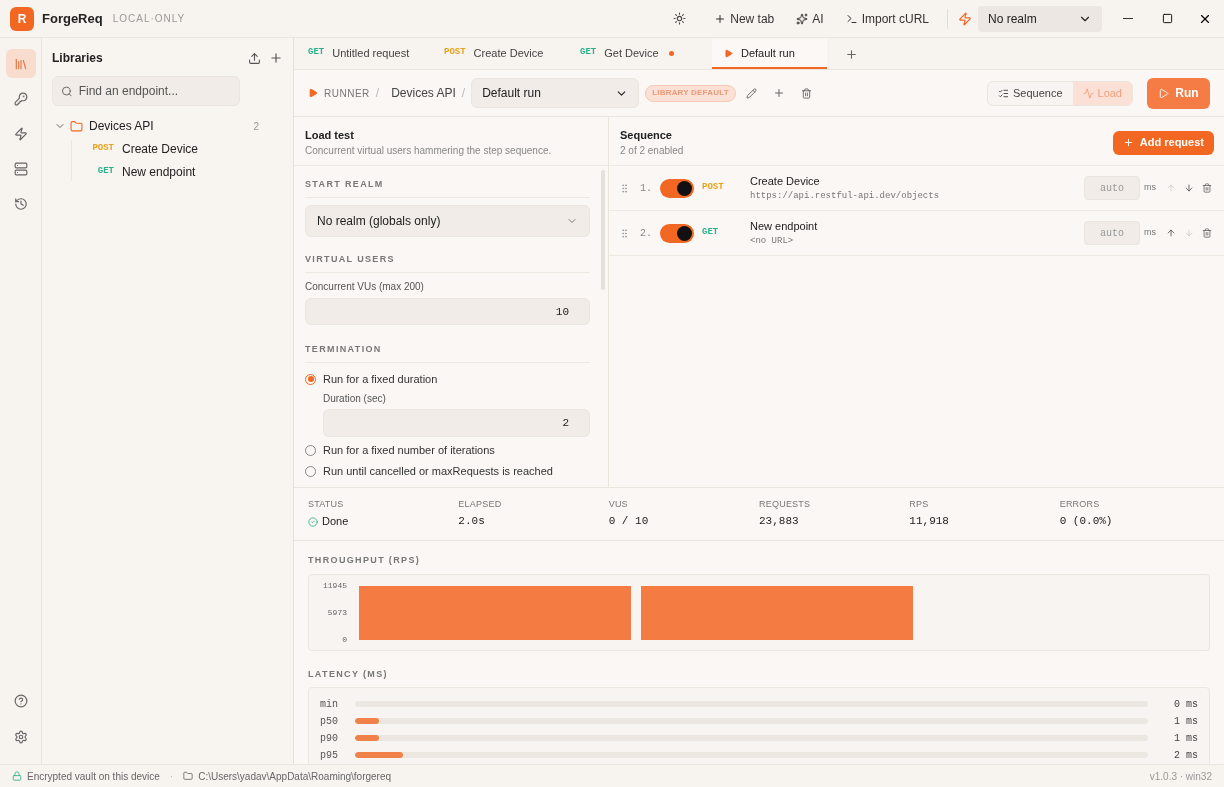  What do you see at coordinates (20, 203) in the screenshot?
I see `history-icon` at bounding box center [20, 203].